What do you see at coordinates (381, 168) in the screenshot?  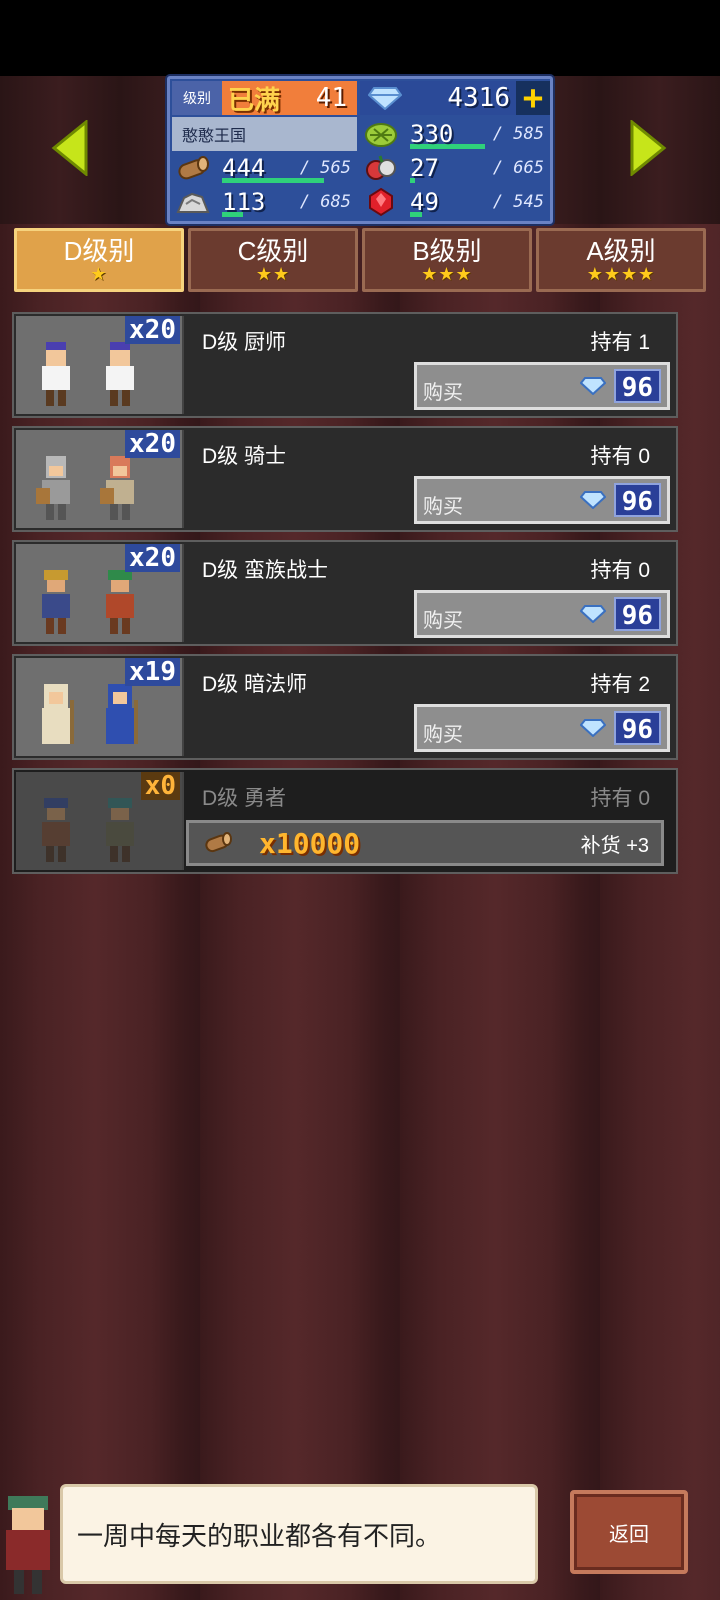 I see `food-icon` at bounding box center [381, 168].